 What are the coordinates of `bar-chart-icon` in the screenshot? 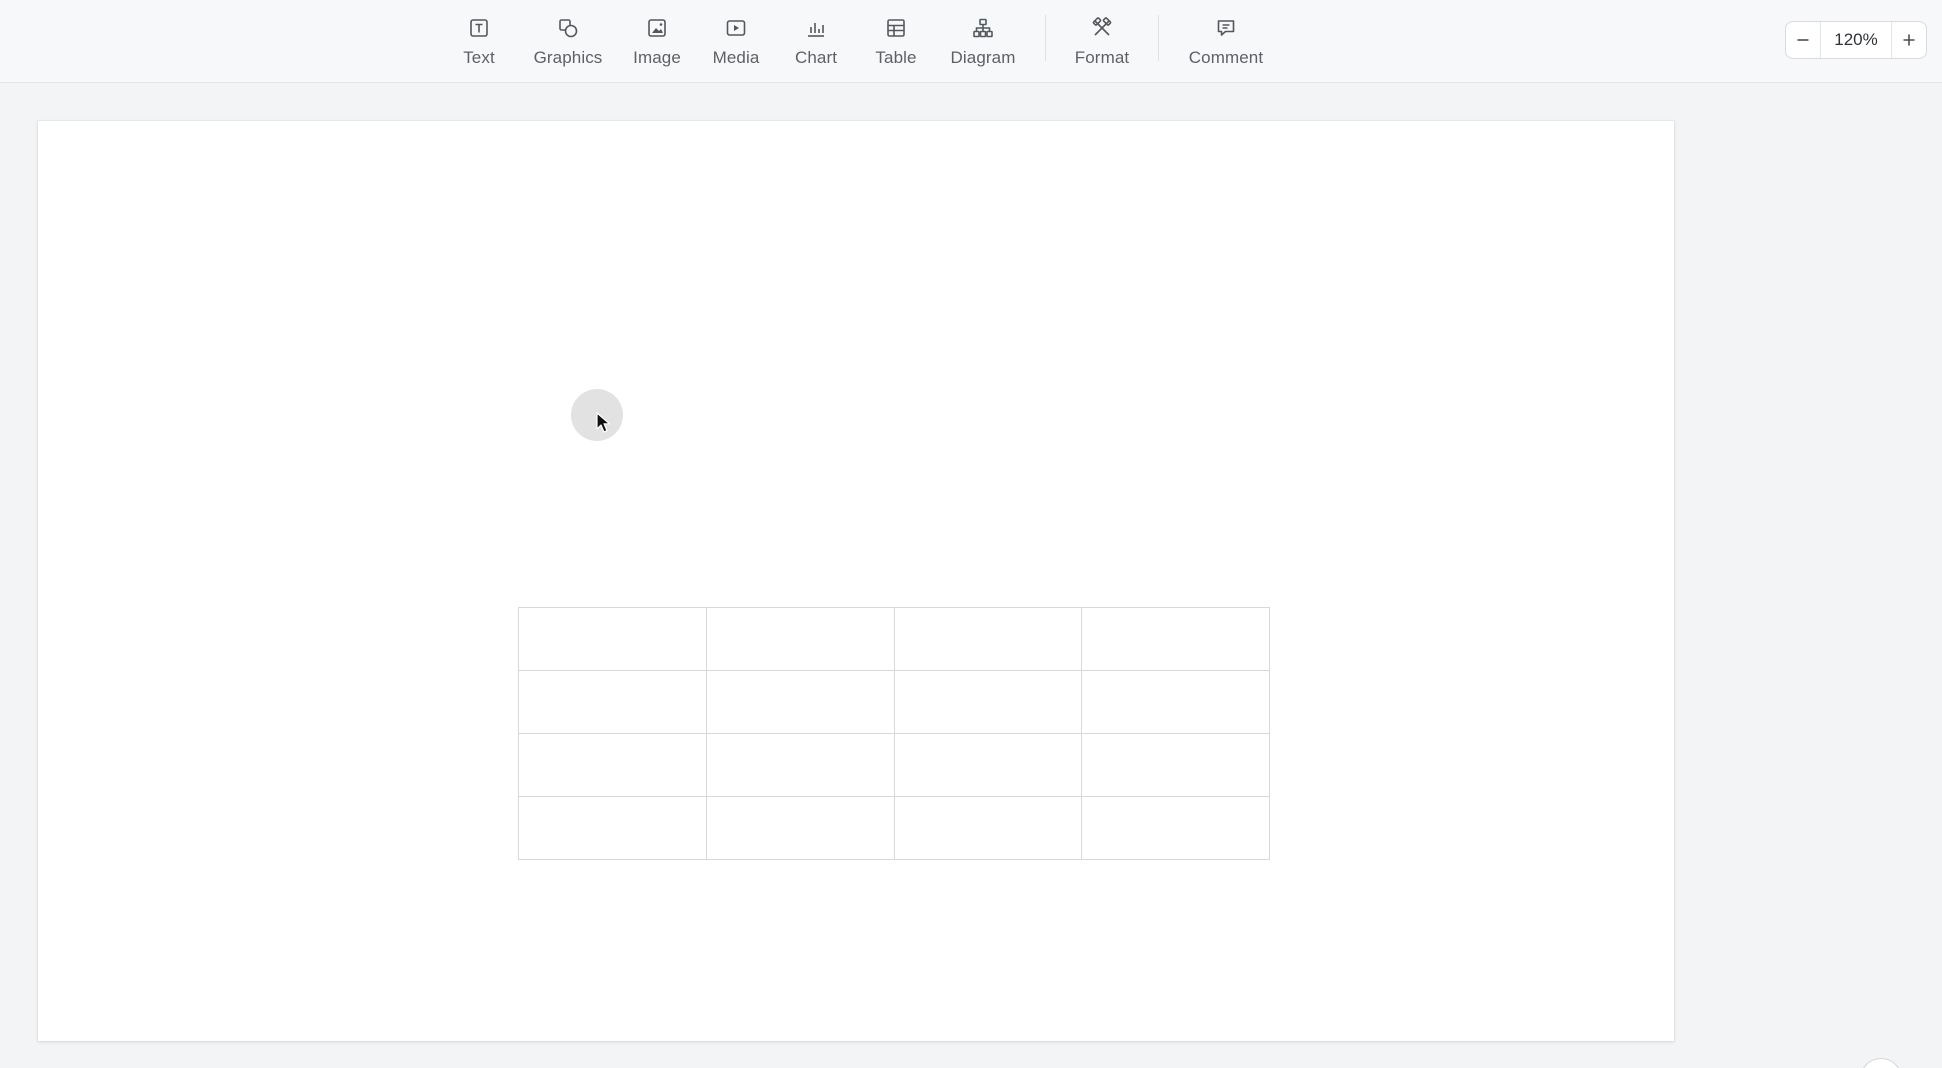 It's located at (816, 28).